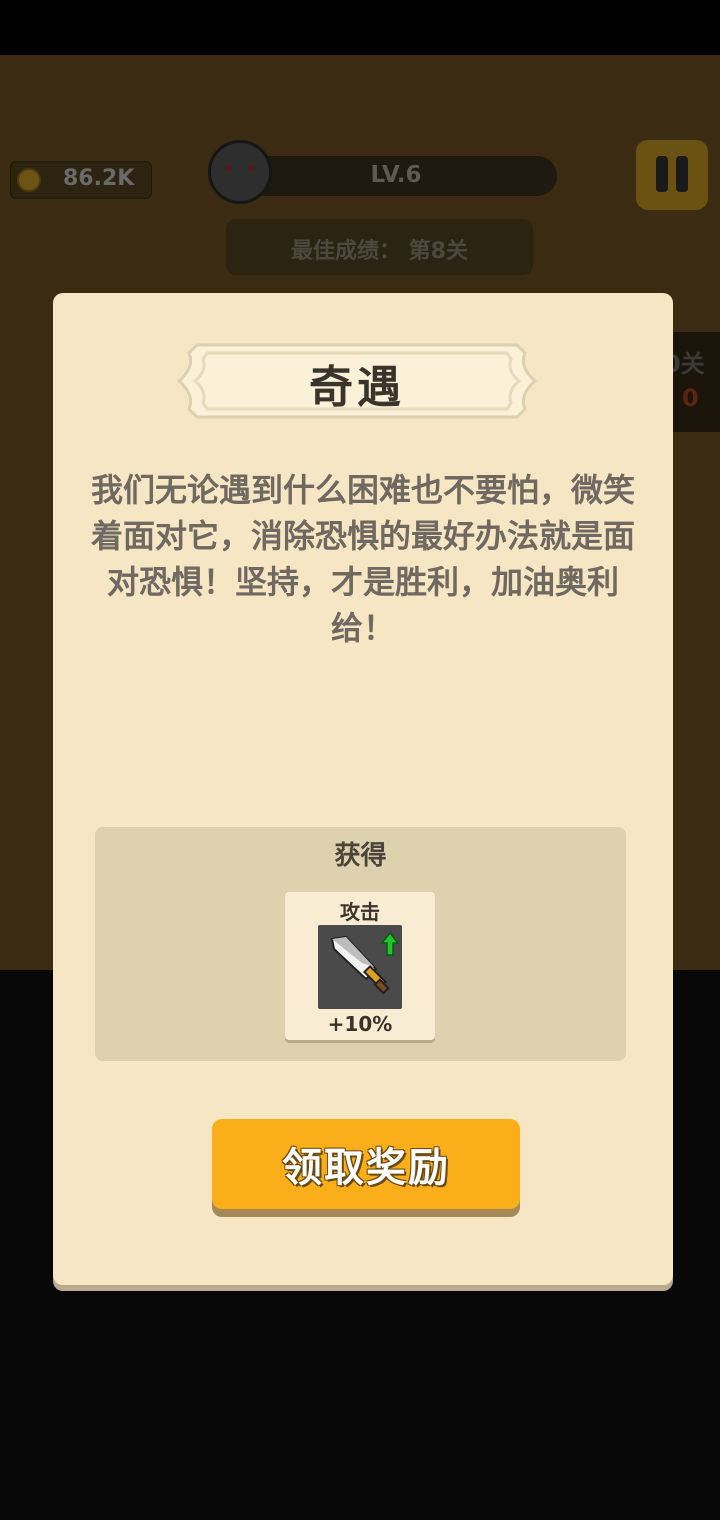  What do you see at coordinates (662, 174) in the screenshot?
I see `pause-icon` at bounding box center [662, 174].